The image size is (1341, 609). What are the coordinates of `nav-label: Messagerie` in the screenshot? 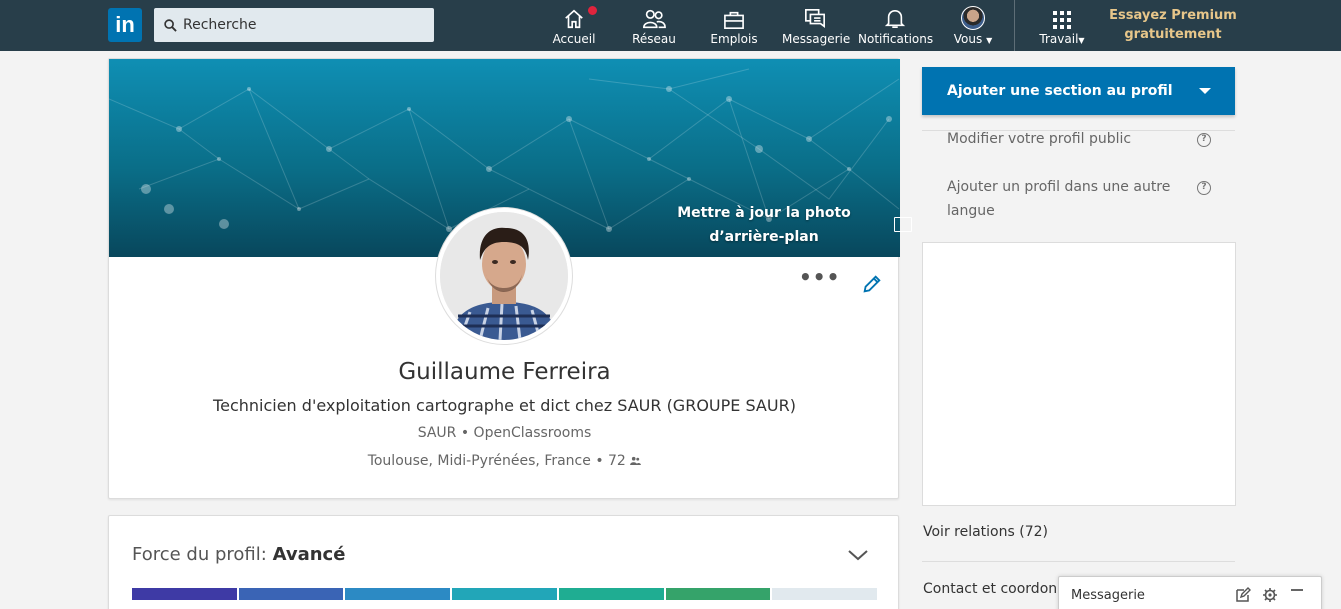 It's located at (816, 39).